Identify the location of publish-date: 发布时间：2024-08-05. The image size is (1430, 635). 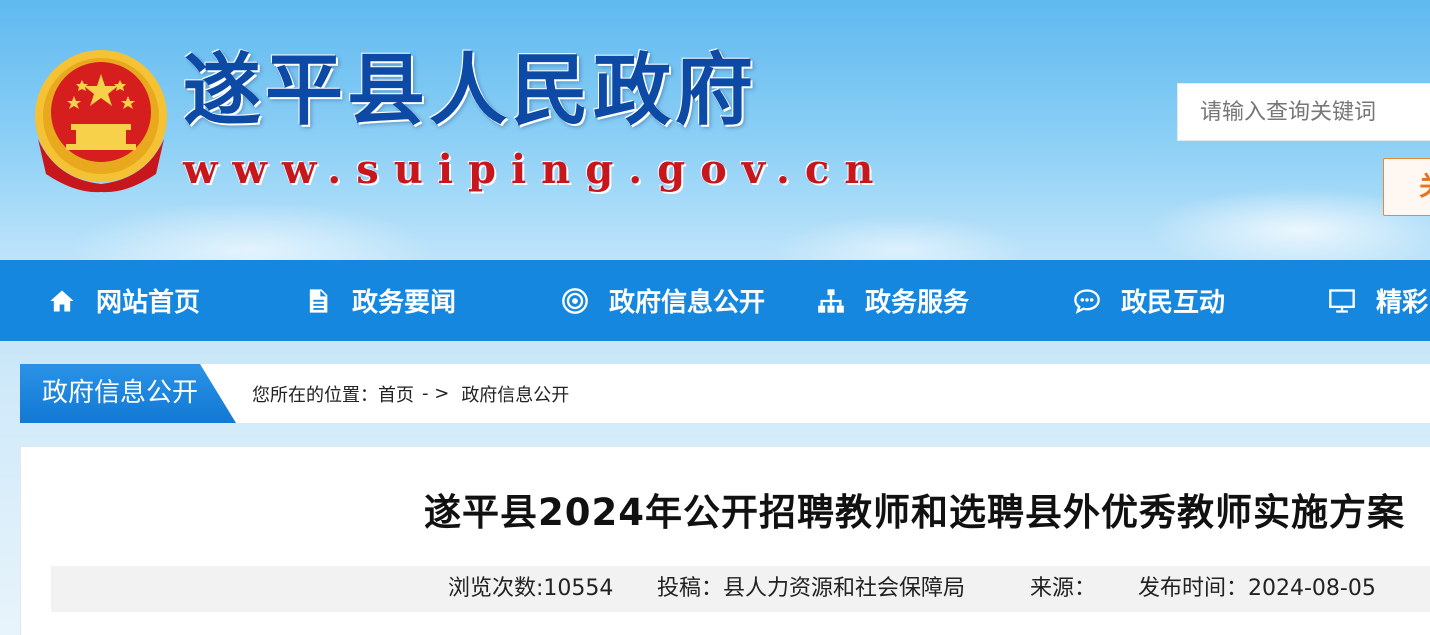
(1257, 588).